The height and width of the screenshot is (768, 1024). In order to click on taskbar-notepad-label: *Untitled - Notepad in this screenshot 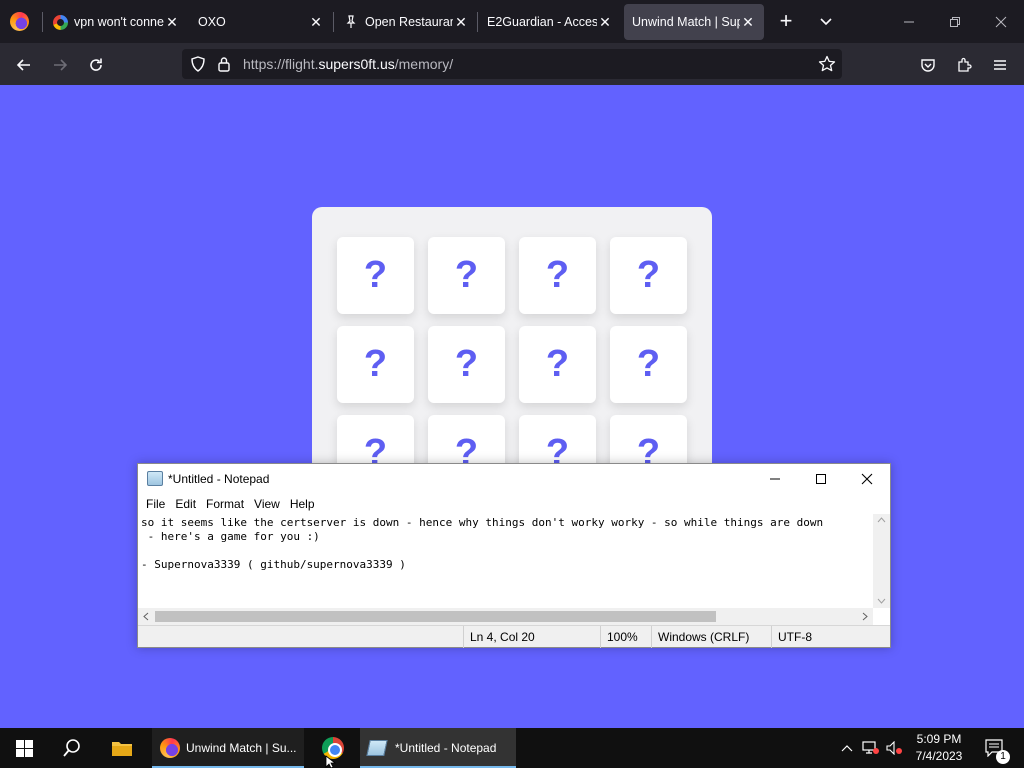, I will do `click(446, 748)`.